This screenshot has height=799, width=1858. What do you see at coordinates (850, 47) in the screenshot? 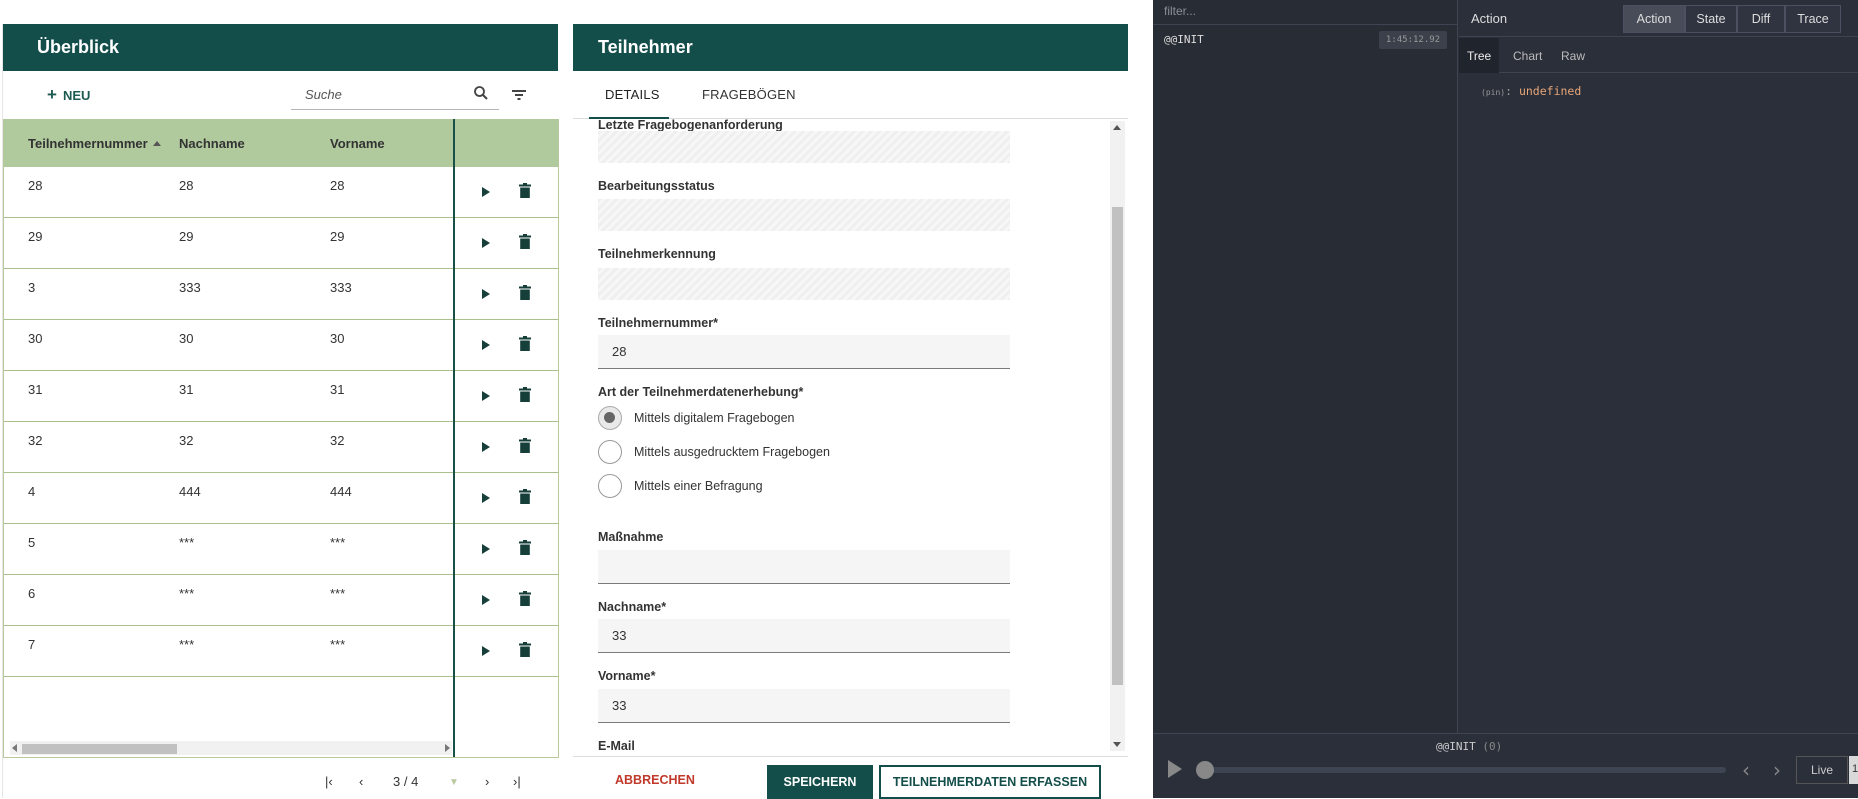
I see `participant-header: Teilnehmer` at bounding box center [850, 47].